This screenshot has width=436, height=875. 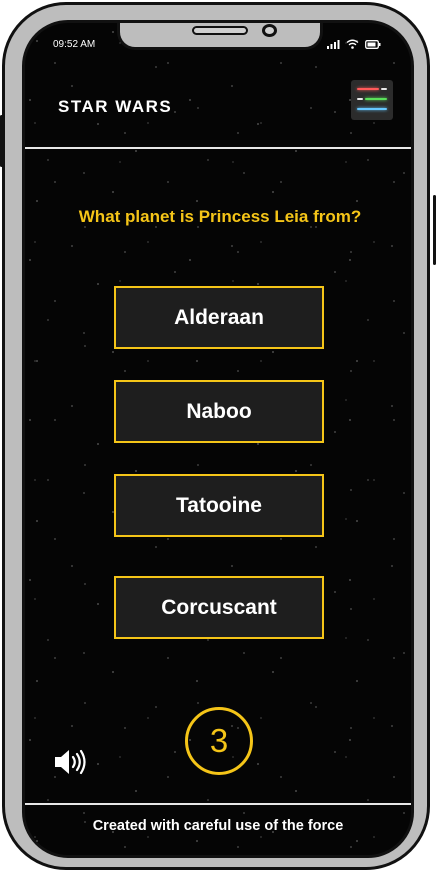 I want to click on answer-button: Tatooine, so click(x=219, y=505).